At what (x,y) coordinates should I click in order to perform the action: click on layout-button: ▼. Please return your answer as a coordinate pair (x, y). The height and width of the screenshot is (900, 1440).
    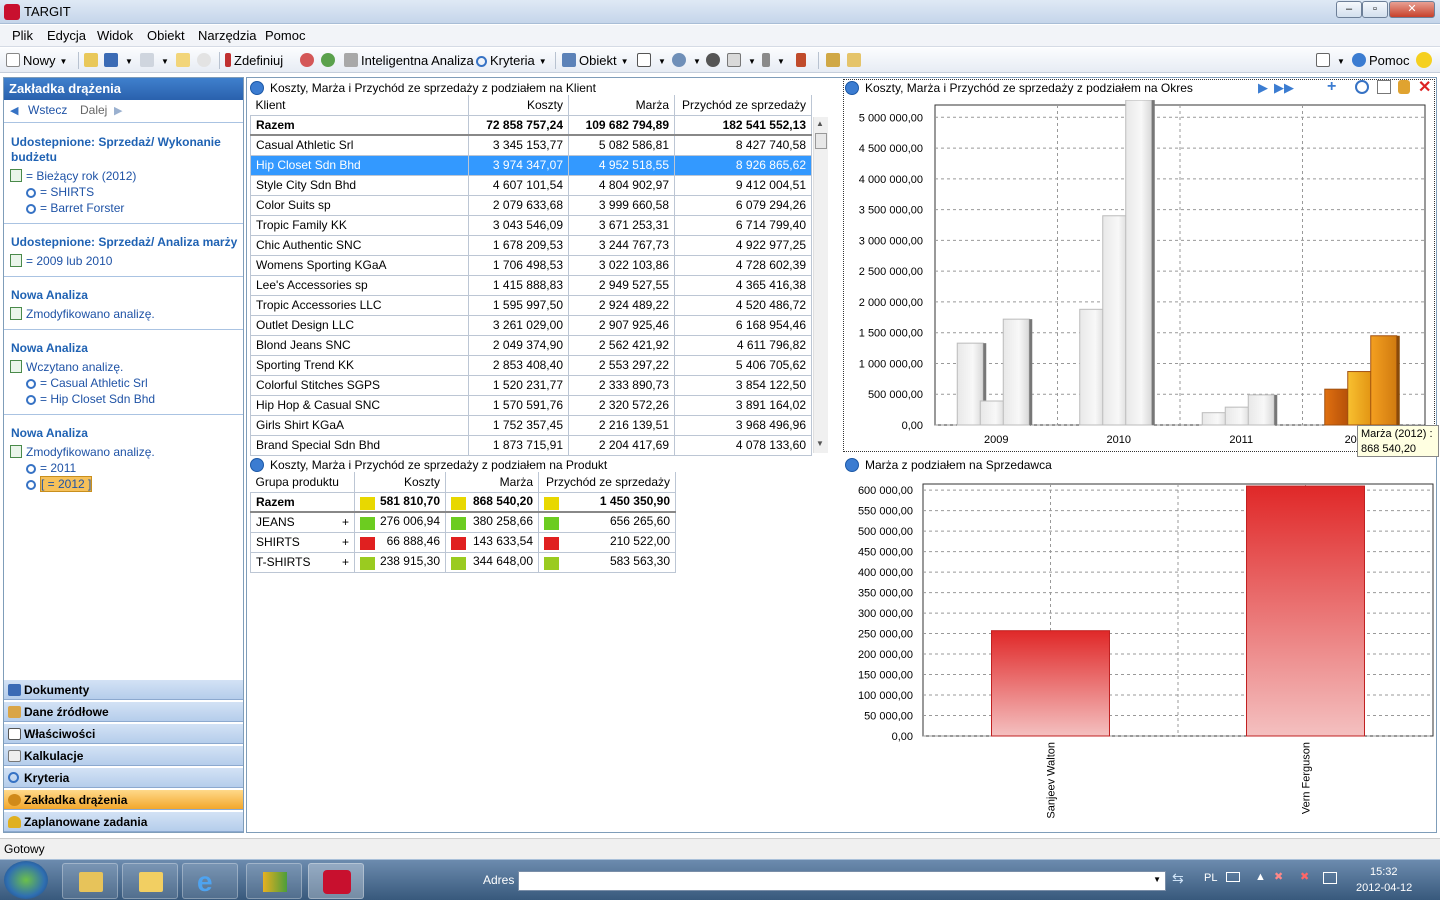
    Looking at the image, I should click on (741, 60).